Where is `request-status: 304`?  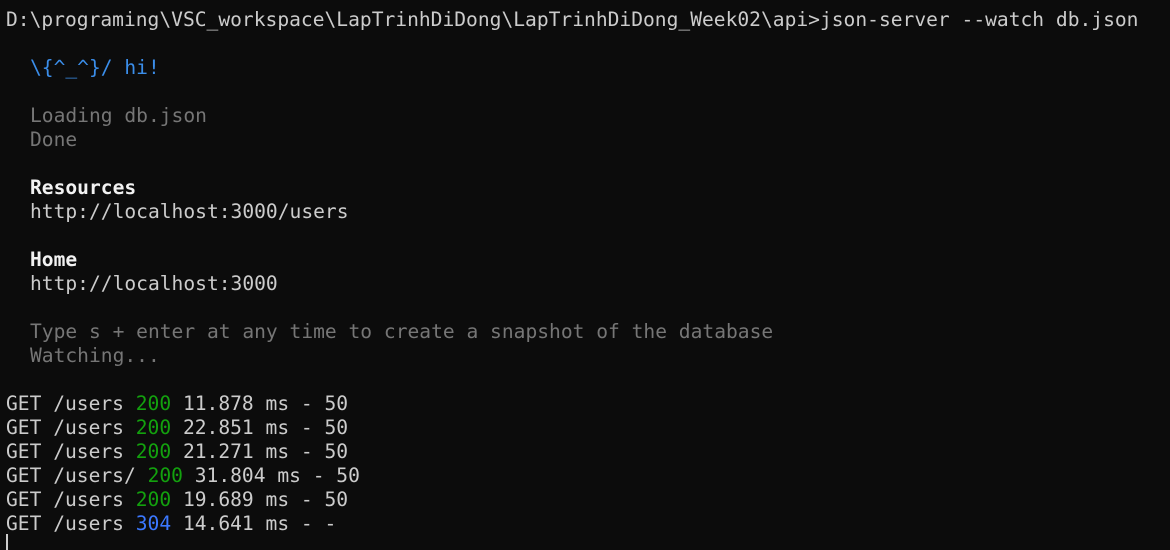
request-status: 304 is located at coordinates (153, 523).